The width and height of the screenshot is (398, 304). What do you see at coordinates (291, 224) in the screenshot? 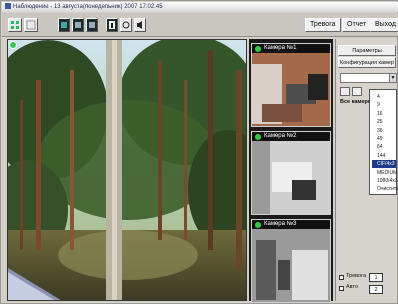
I see `thumbnail-label: Камера №3` at bounding box center [291, 224].